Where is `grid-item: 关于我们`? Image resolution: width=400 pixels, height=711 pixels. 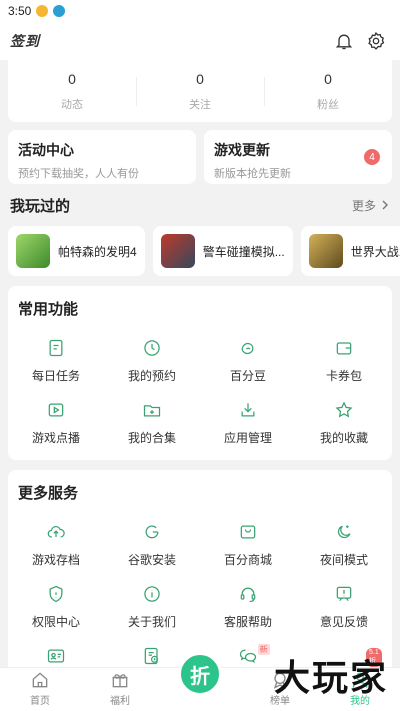 grid-item: 关于我们 is located at coordinates (152, 607).